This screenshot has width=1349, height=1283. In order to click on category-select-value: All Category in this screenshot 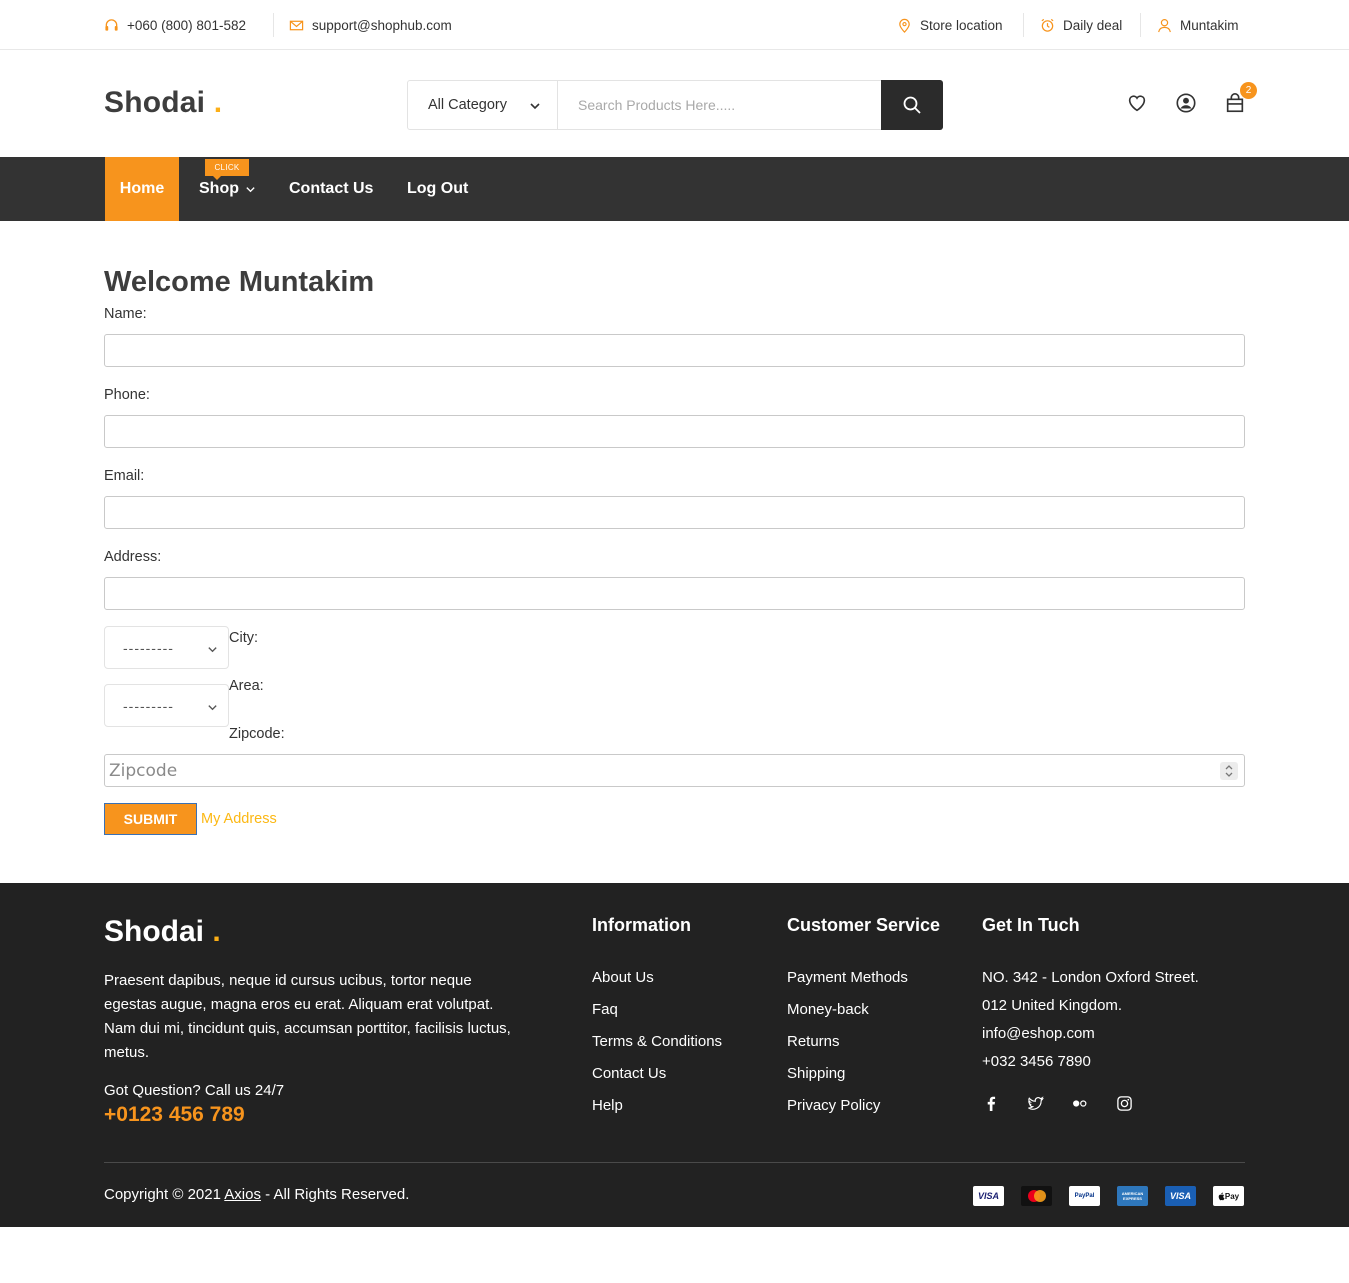, I will do `click(467, 105)`.